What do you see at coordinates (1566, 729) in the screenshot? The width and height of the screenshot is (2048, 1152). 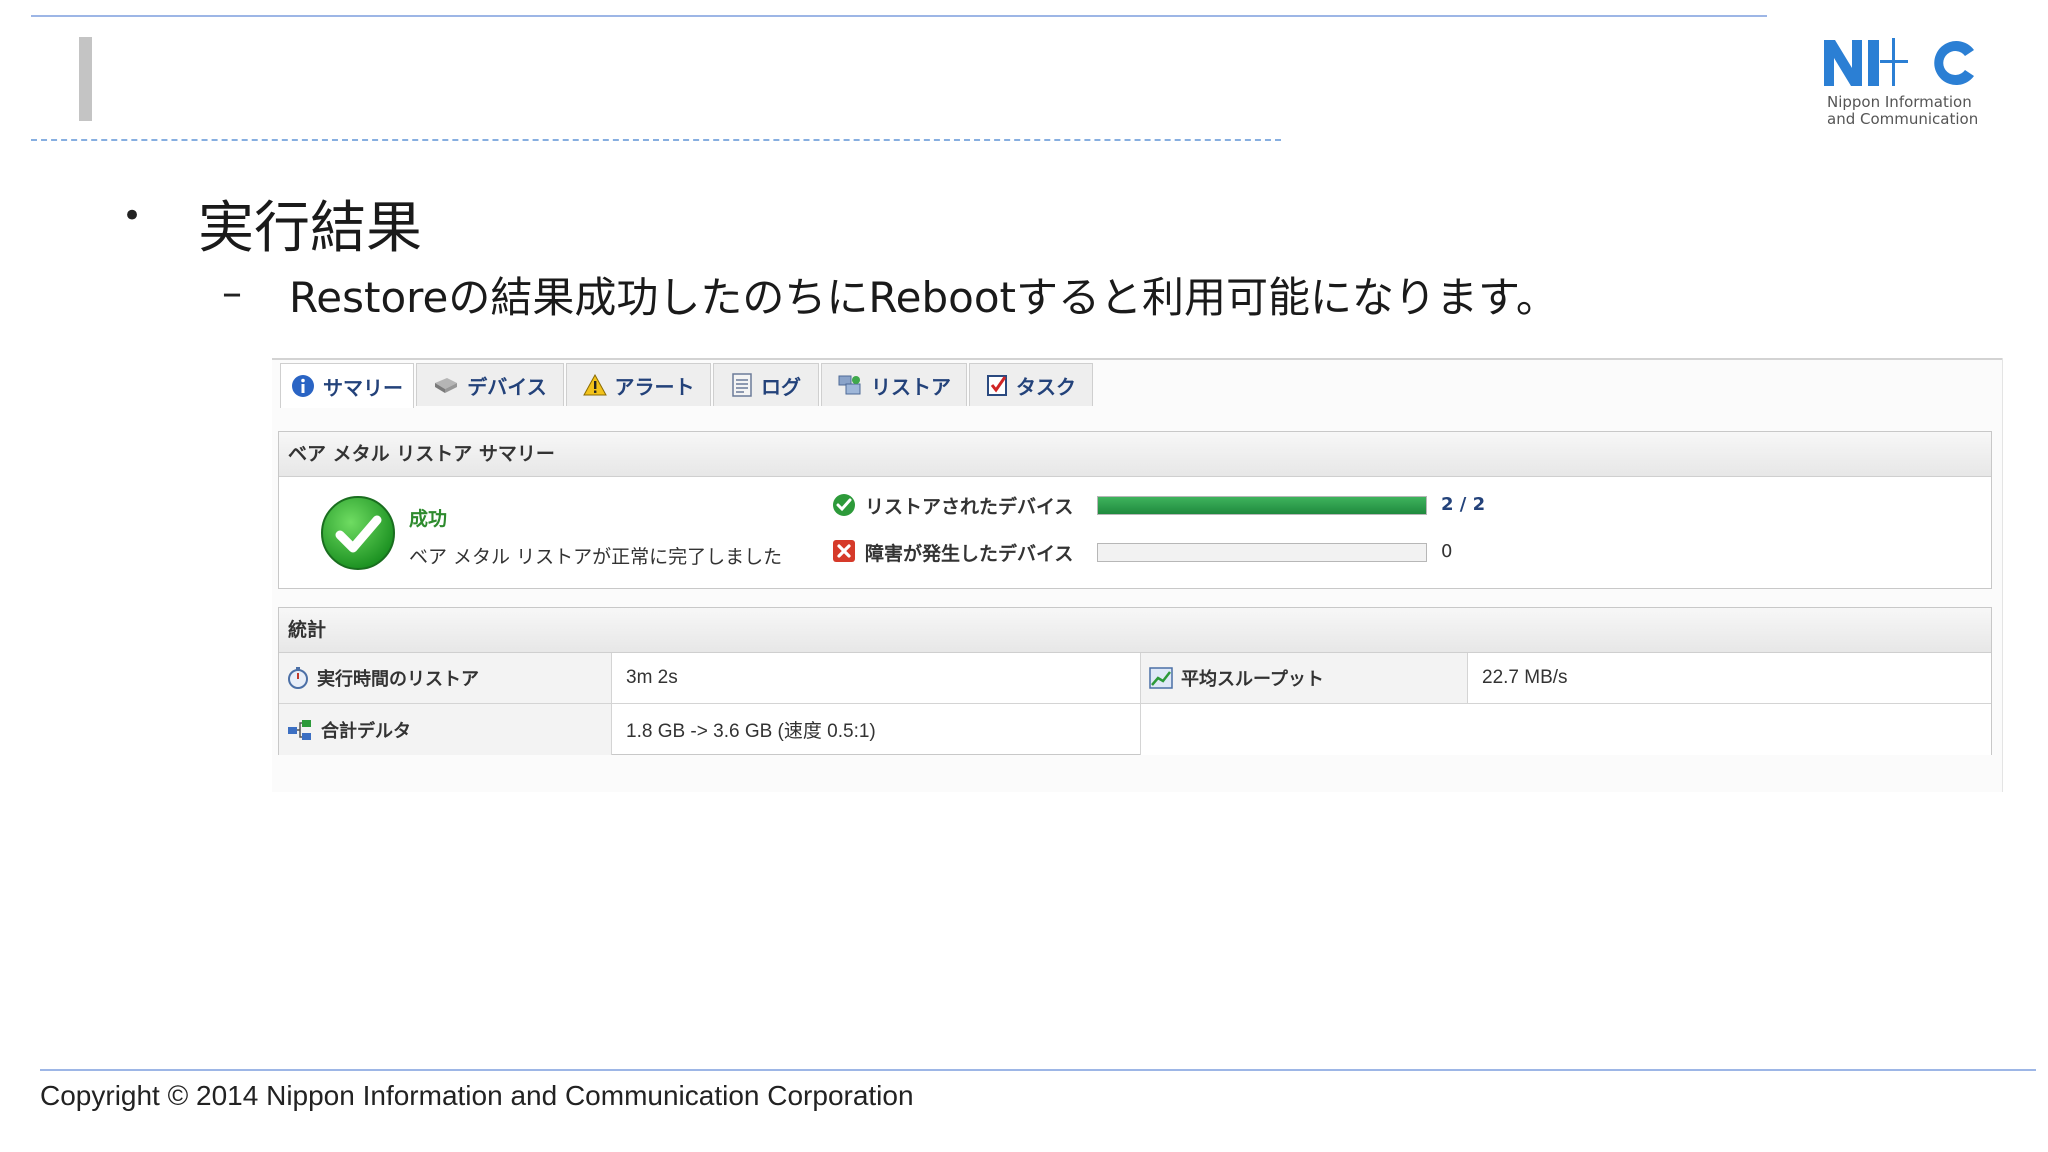 I see `empty-cell` at bounding box center [1566, 729].